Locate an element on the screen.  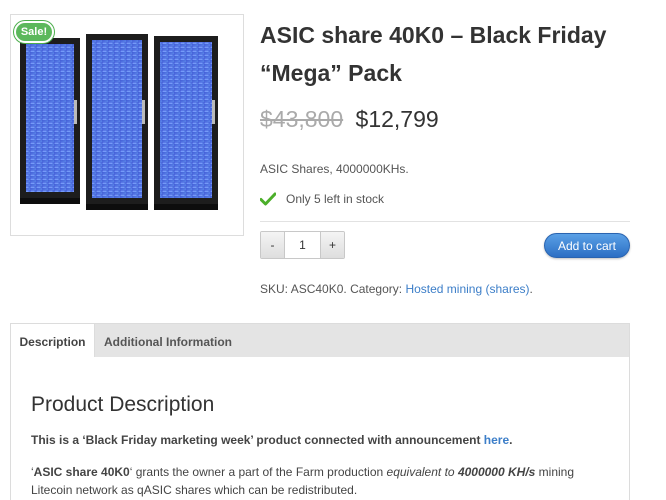
stock-text: Only 5 left in stock is located at coordinates (335, 199).